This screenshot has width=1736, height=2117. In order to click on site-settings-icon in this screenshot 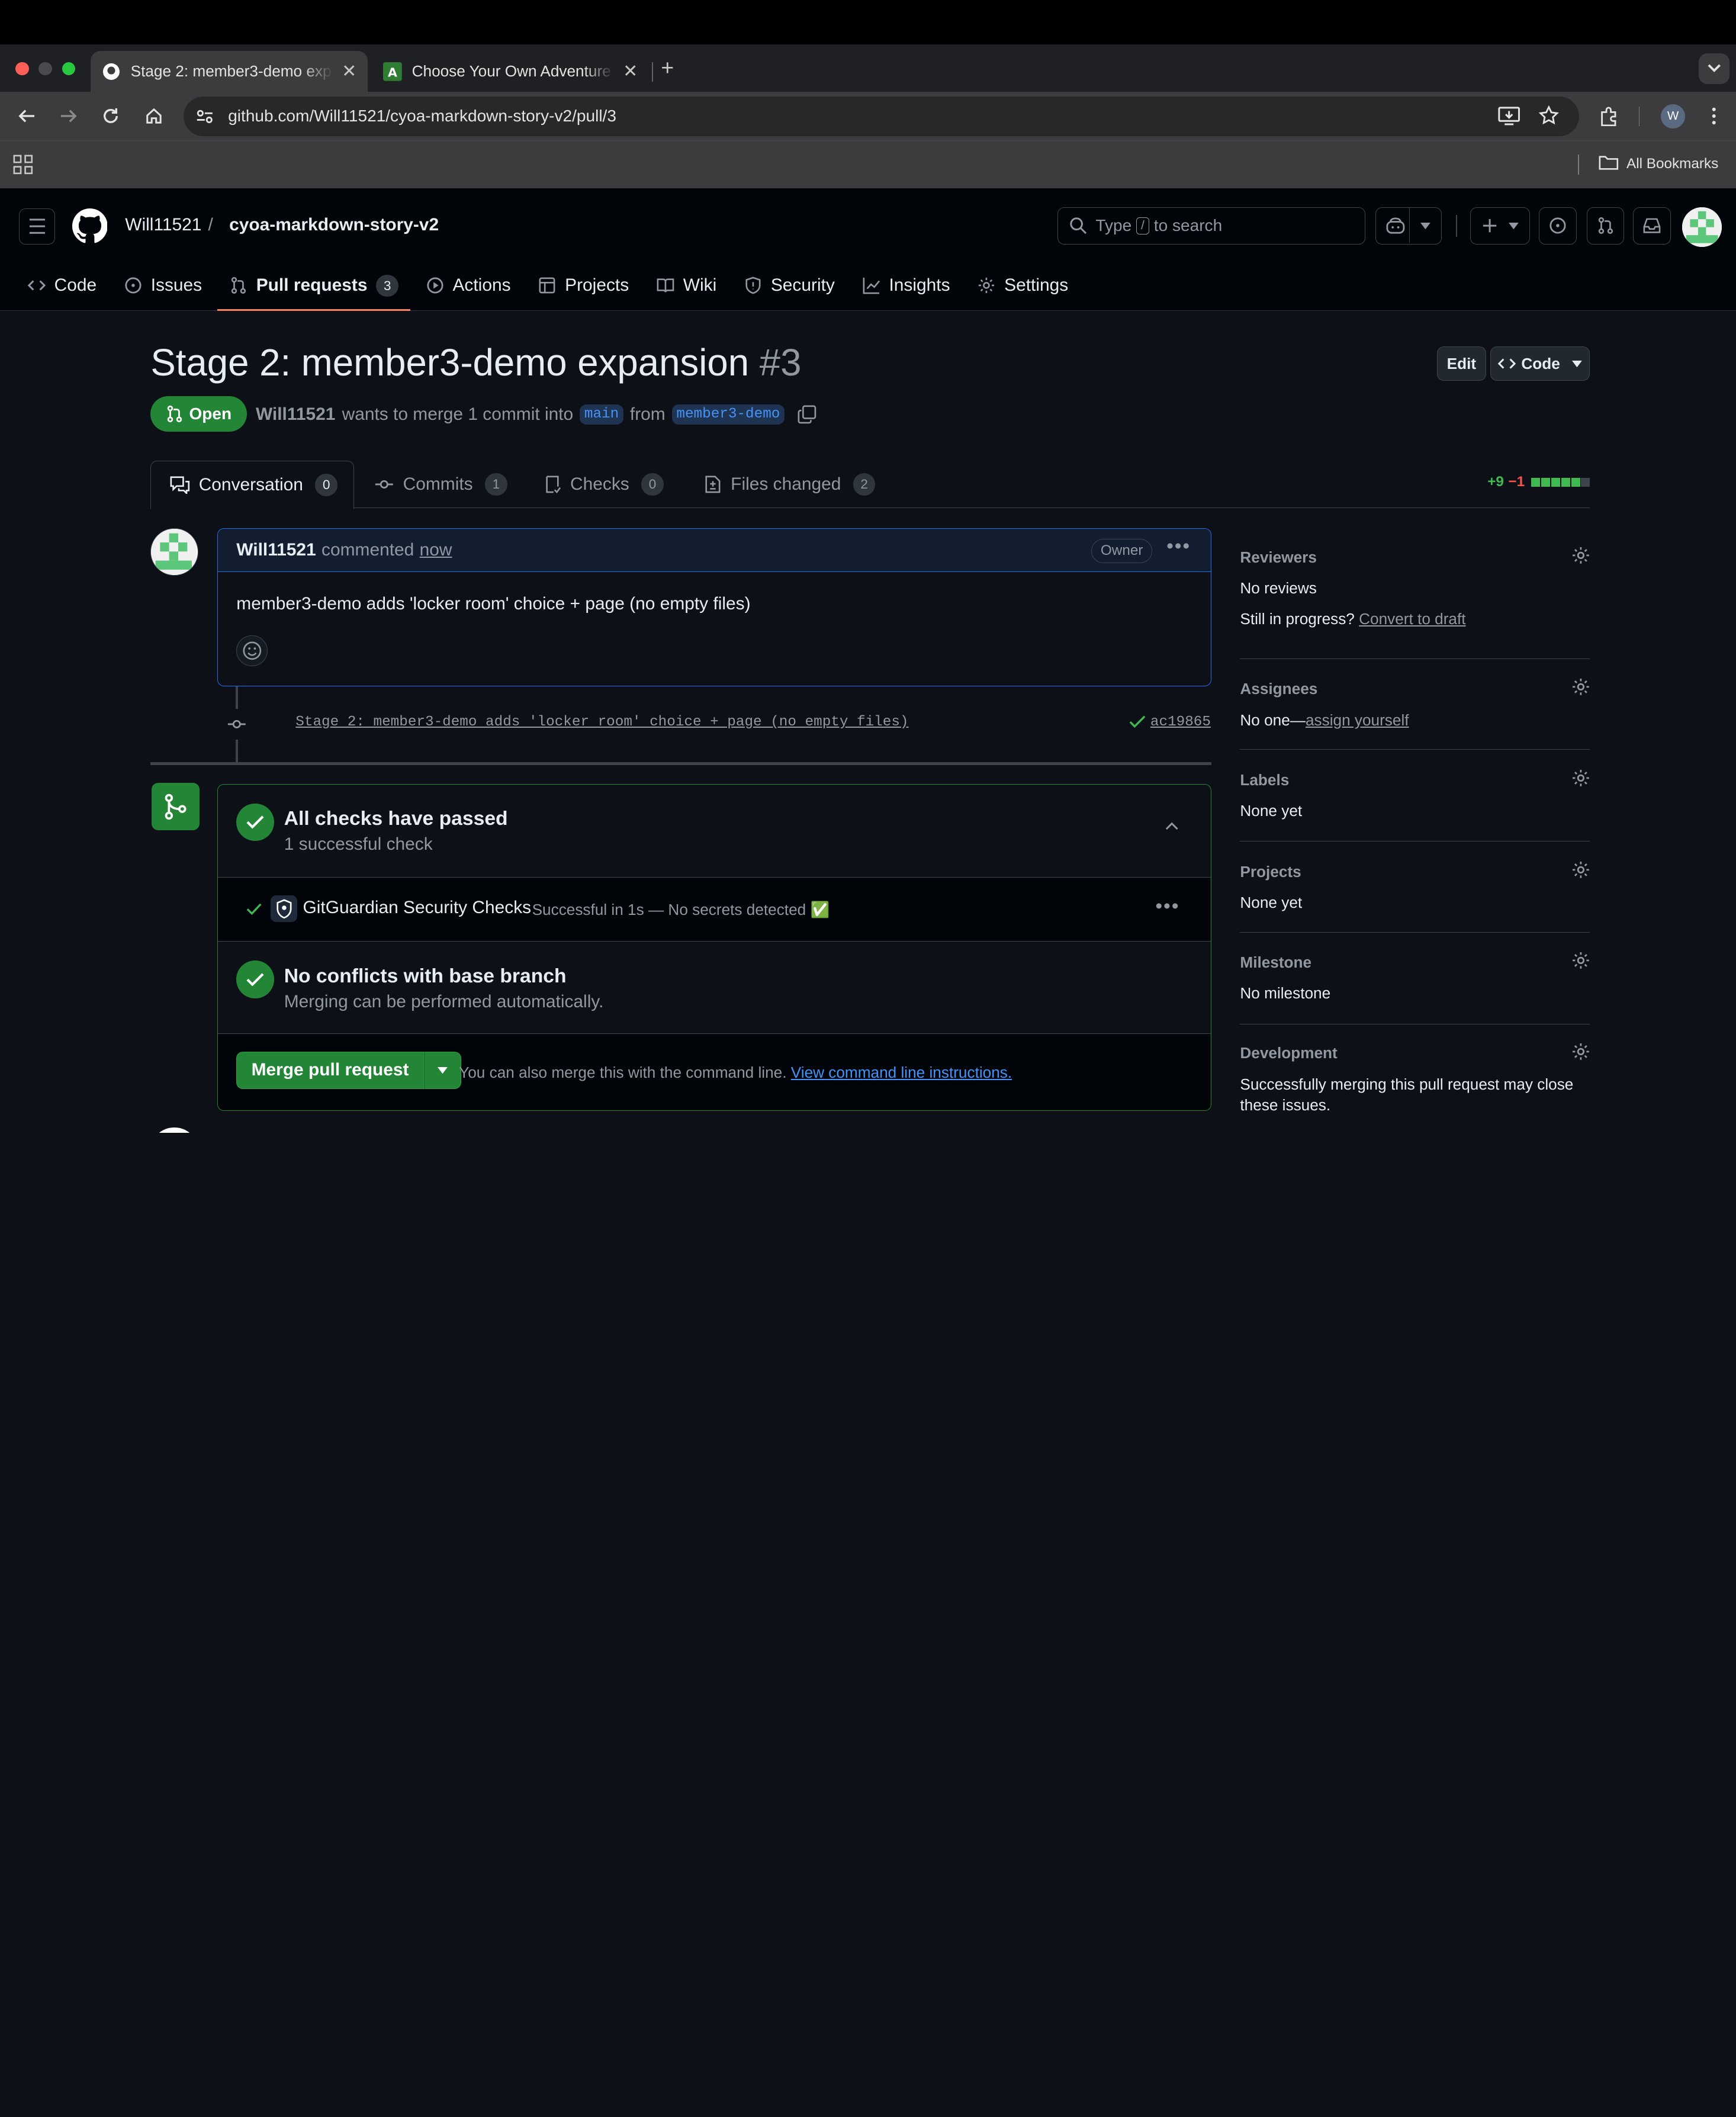, I will do `click(205, 119)`.